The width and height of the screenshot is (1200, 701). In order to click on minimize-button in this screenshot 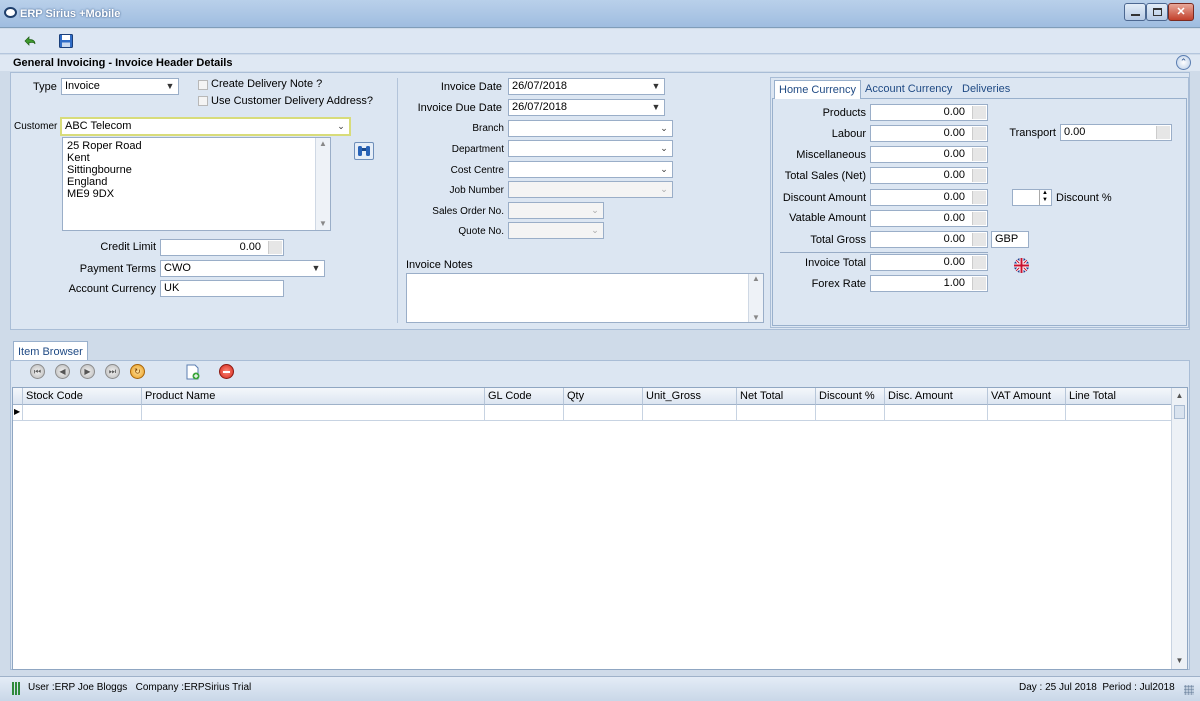, I will do `click(1135, 12)`.